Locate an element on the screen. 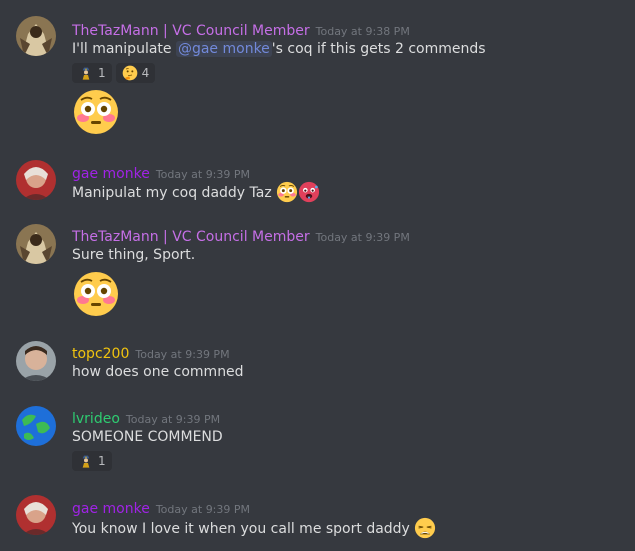 Image resolution: width=635 pixels, height=551 pixels. timestamp: Today at 9:38 PM is located at coordinates (362, 31).